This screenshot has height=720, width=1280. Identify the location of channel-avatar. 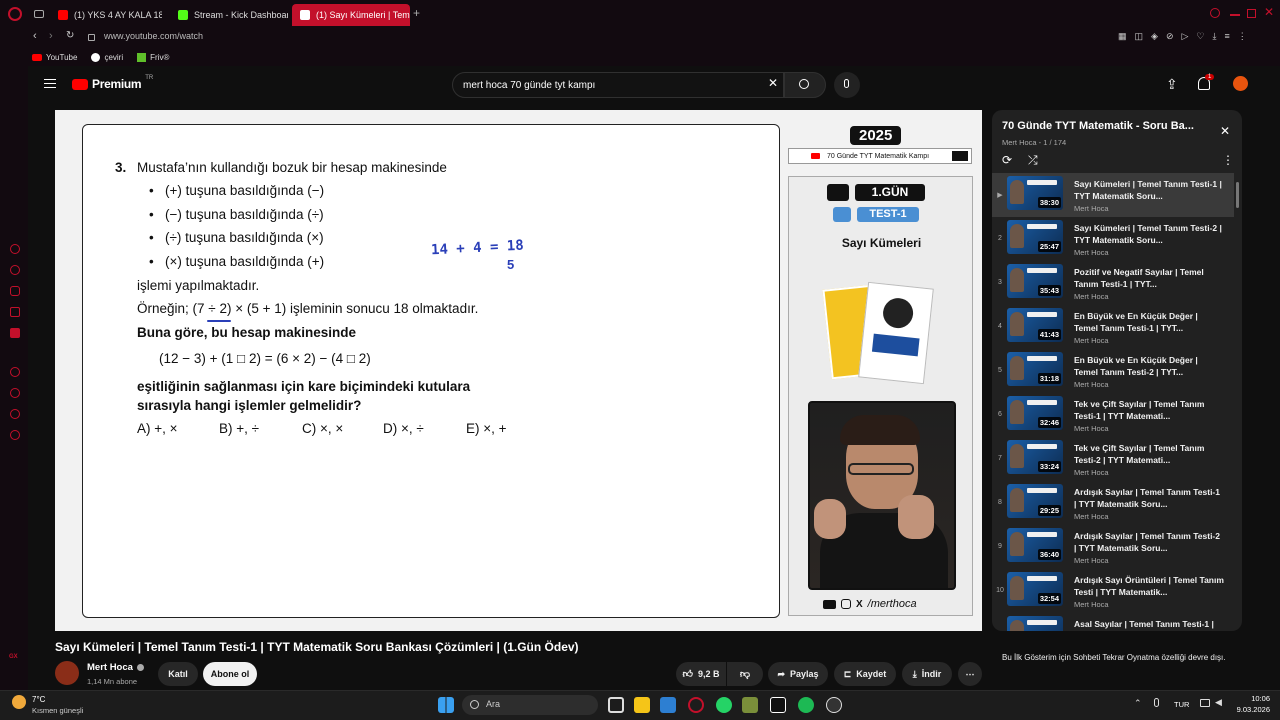
(67, 673).